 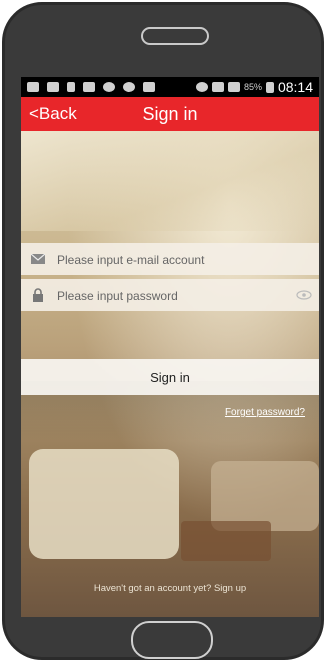 What do you see at coordinates (295, 87) in the screenshot?
I see `status-time: 08:14` at bounding box center [295, 87].